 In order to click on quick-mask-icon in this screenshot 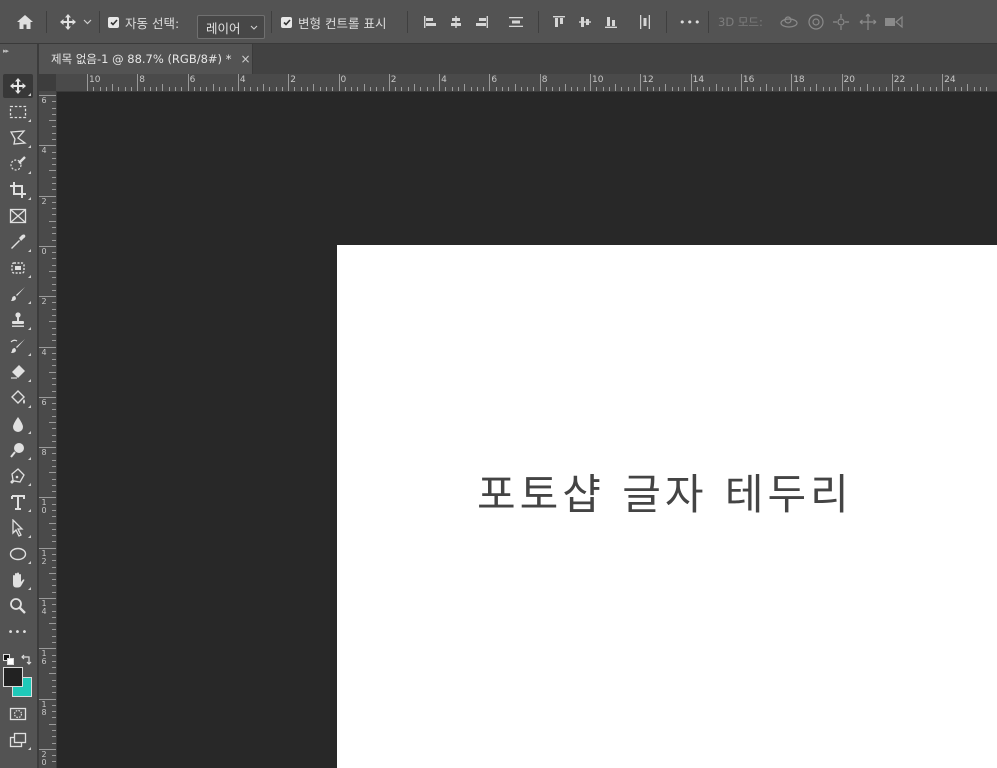, I will do `click(18, 714)`.